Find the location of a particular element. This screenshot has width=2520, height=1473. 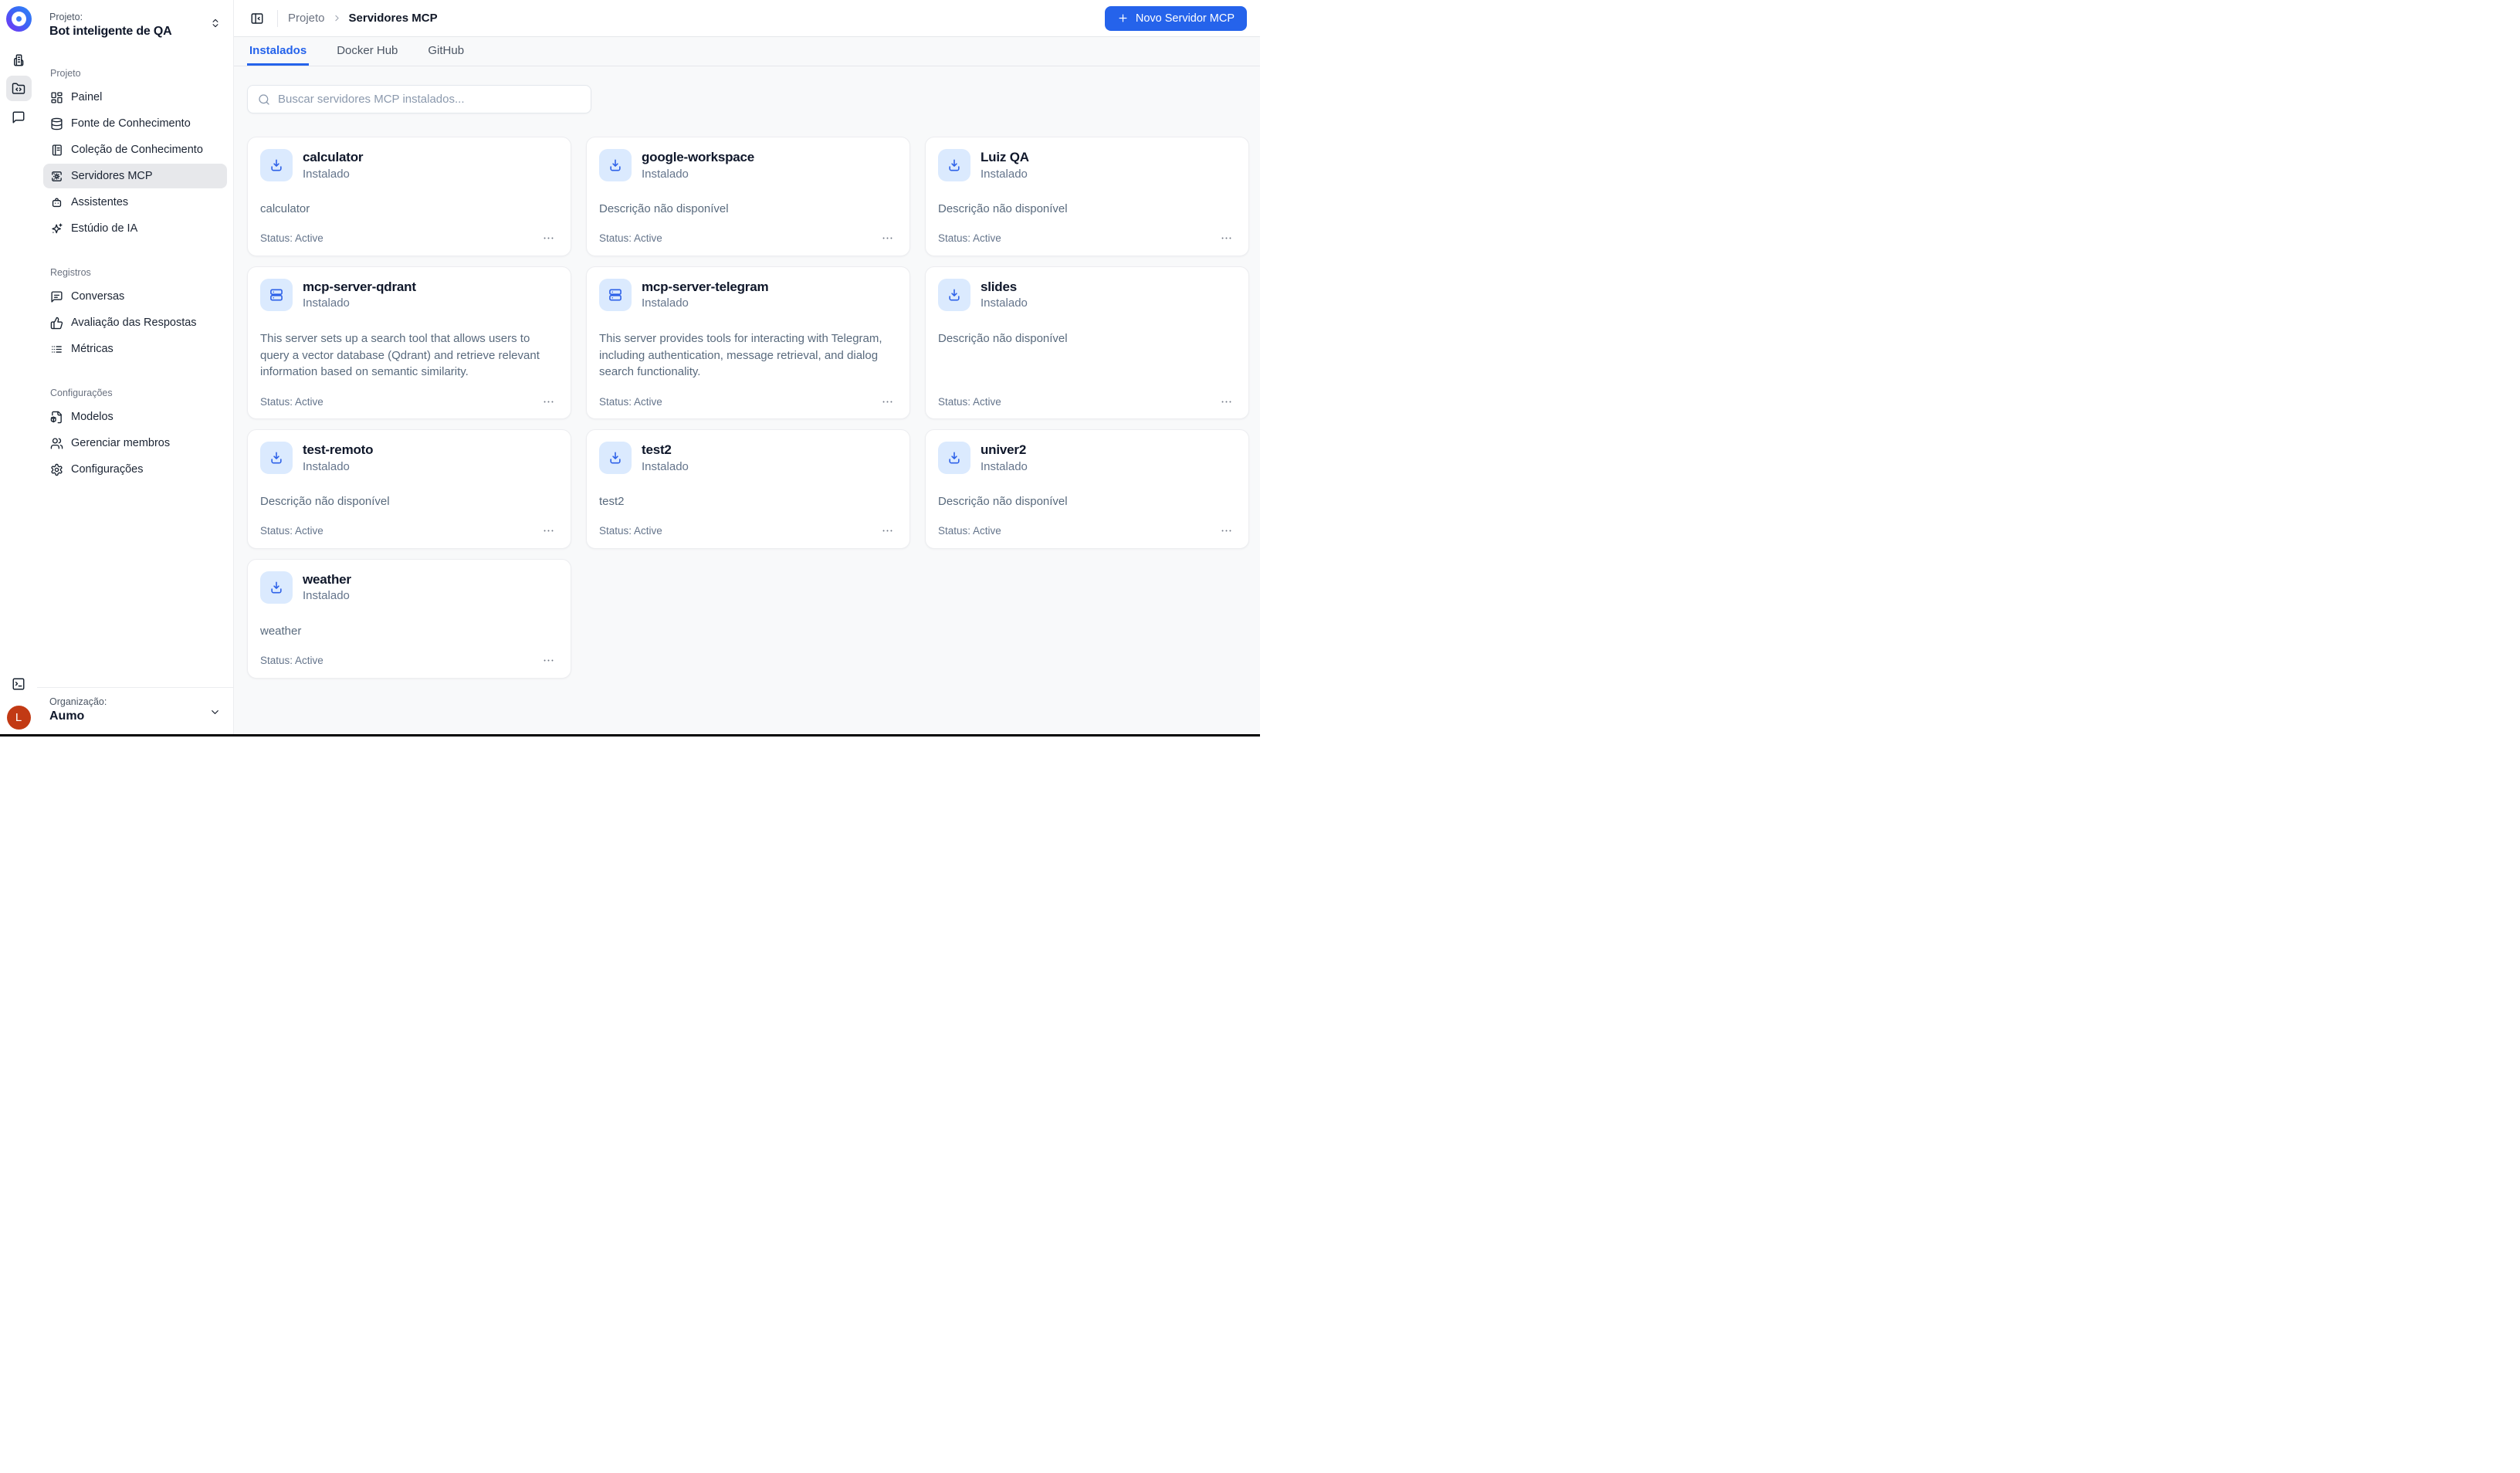

search-box is located at coordinates (419, 99).